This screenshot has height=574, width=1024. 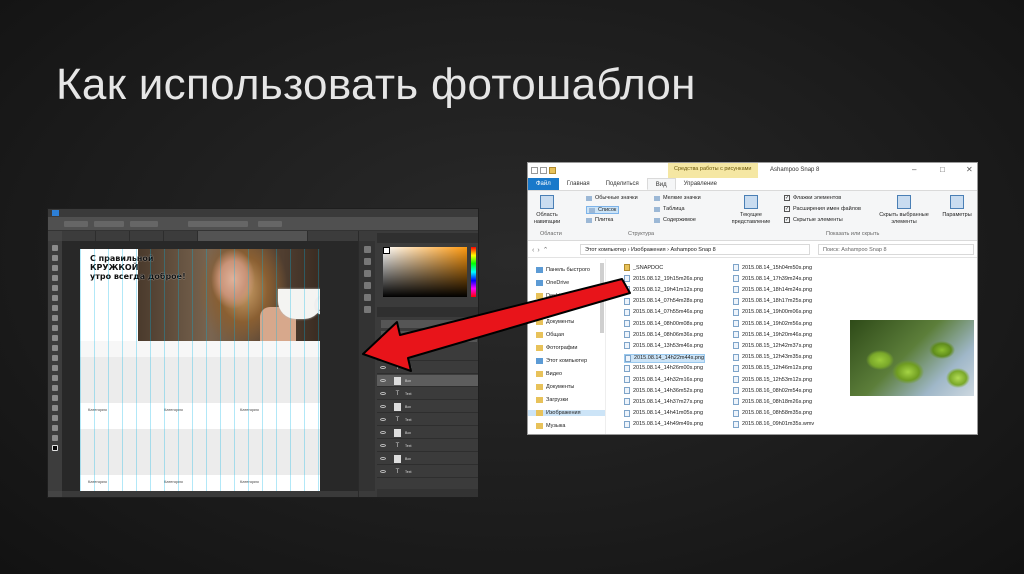 What do you see at coordinates (772, 368) in the screenshot?
I see `file-item: 2015.08.15_12h46m12s.png` at bounding box center [772, 368].